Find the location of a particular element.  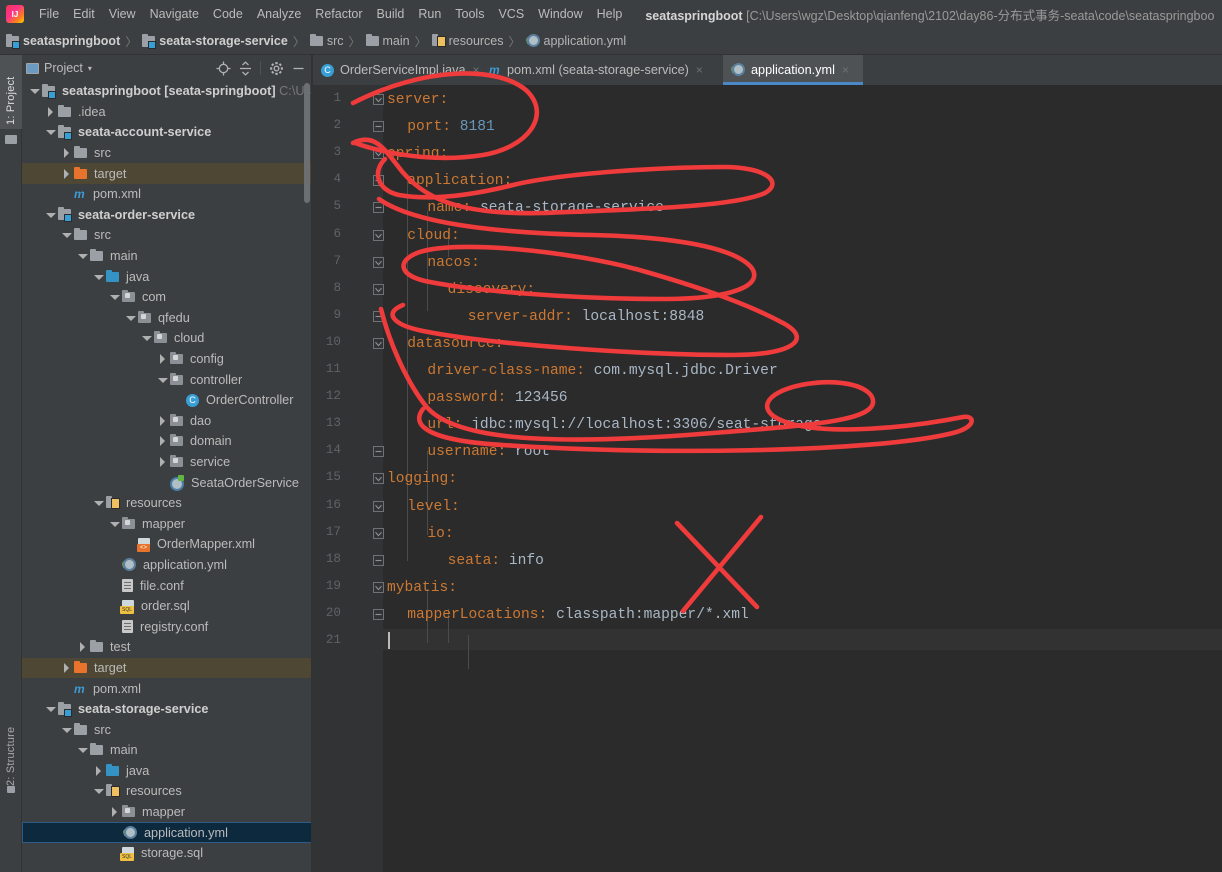

menu-item-edit: Edit is located at coordinates (84, 14).